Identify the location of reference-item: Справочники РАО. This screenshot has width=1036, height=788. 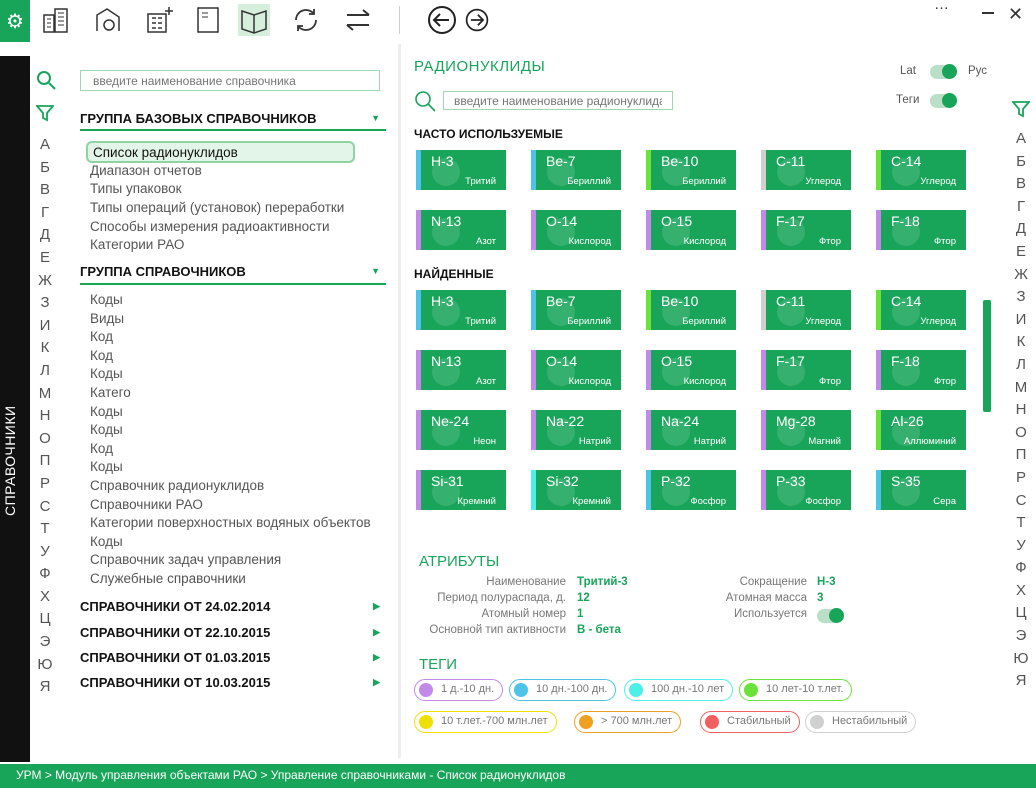
(146, 504).